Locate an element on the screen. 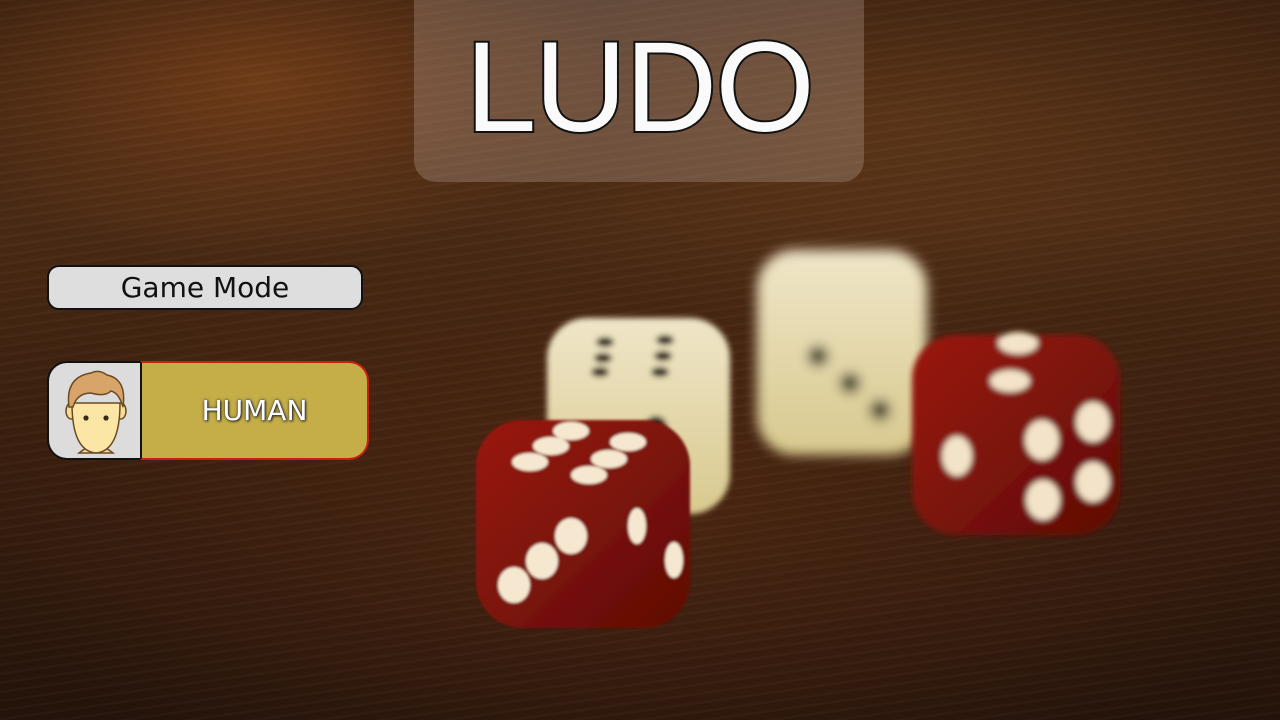 The height and width of the screenshot is (720, 1280). human-face-icon is located at coordinates (96, 412).